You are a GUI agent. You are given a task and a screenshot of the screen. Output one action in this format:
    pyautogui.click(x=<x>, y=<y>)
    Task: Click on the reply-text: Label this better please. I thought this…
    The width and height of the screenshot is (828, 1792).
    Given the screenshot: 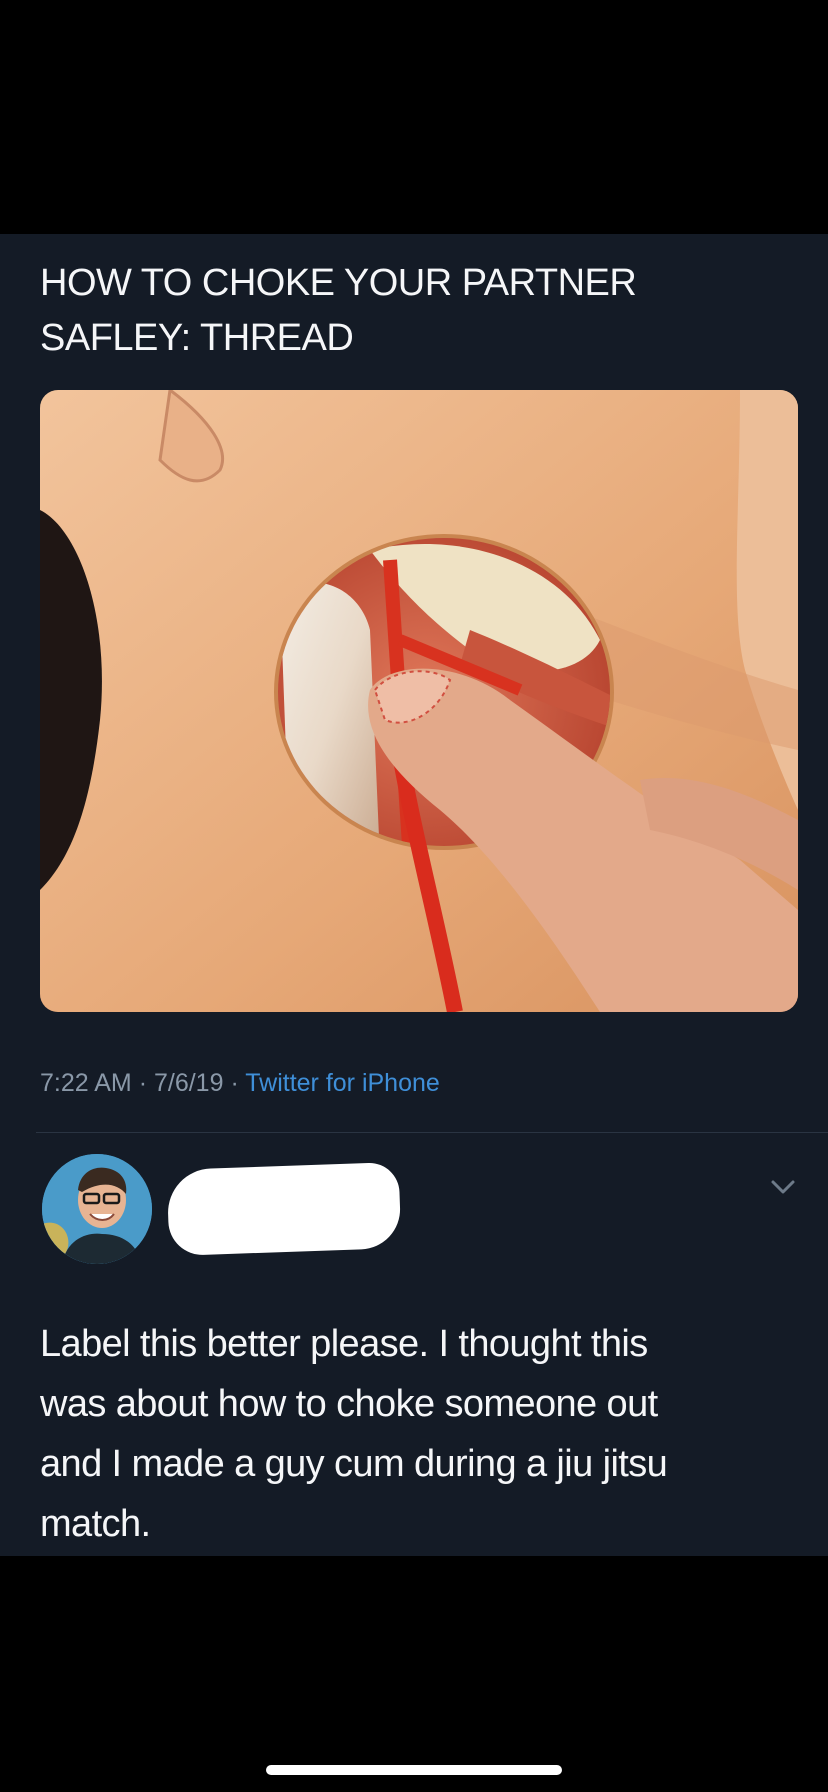 What is the action you would take?
    pyautogui.click(x=420, y=1434)
    